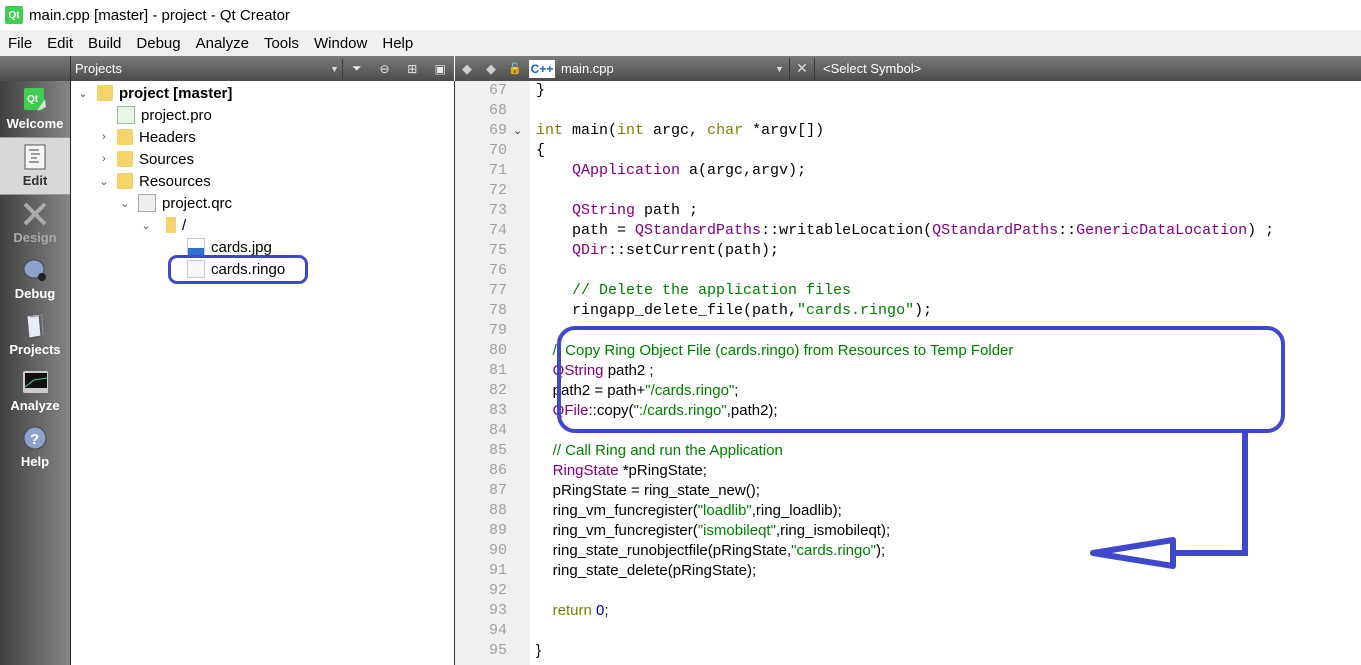 The height and width of the screenshot is (665, 1361). What do you see at coordinates (105, 93) in the screenshot?
I see `qt-project-icon` at bounding box center [105, 93].